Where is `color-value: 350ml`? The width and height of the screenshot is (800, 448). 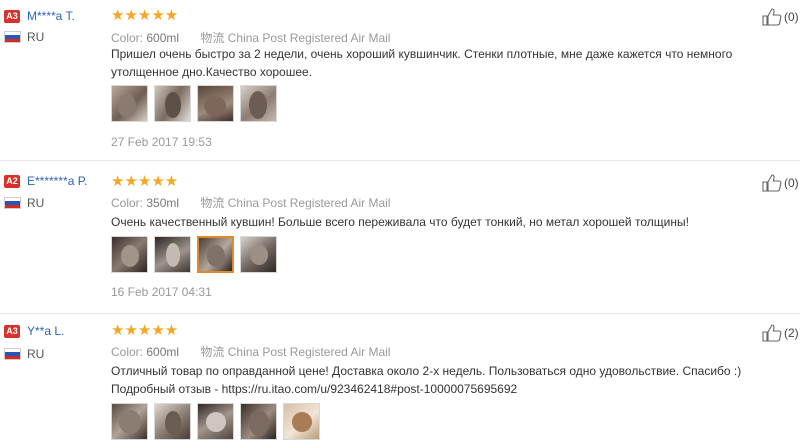 color-value: 350ml is located at coordinates (163, 203).